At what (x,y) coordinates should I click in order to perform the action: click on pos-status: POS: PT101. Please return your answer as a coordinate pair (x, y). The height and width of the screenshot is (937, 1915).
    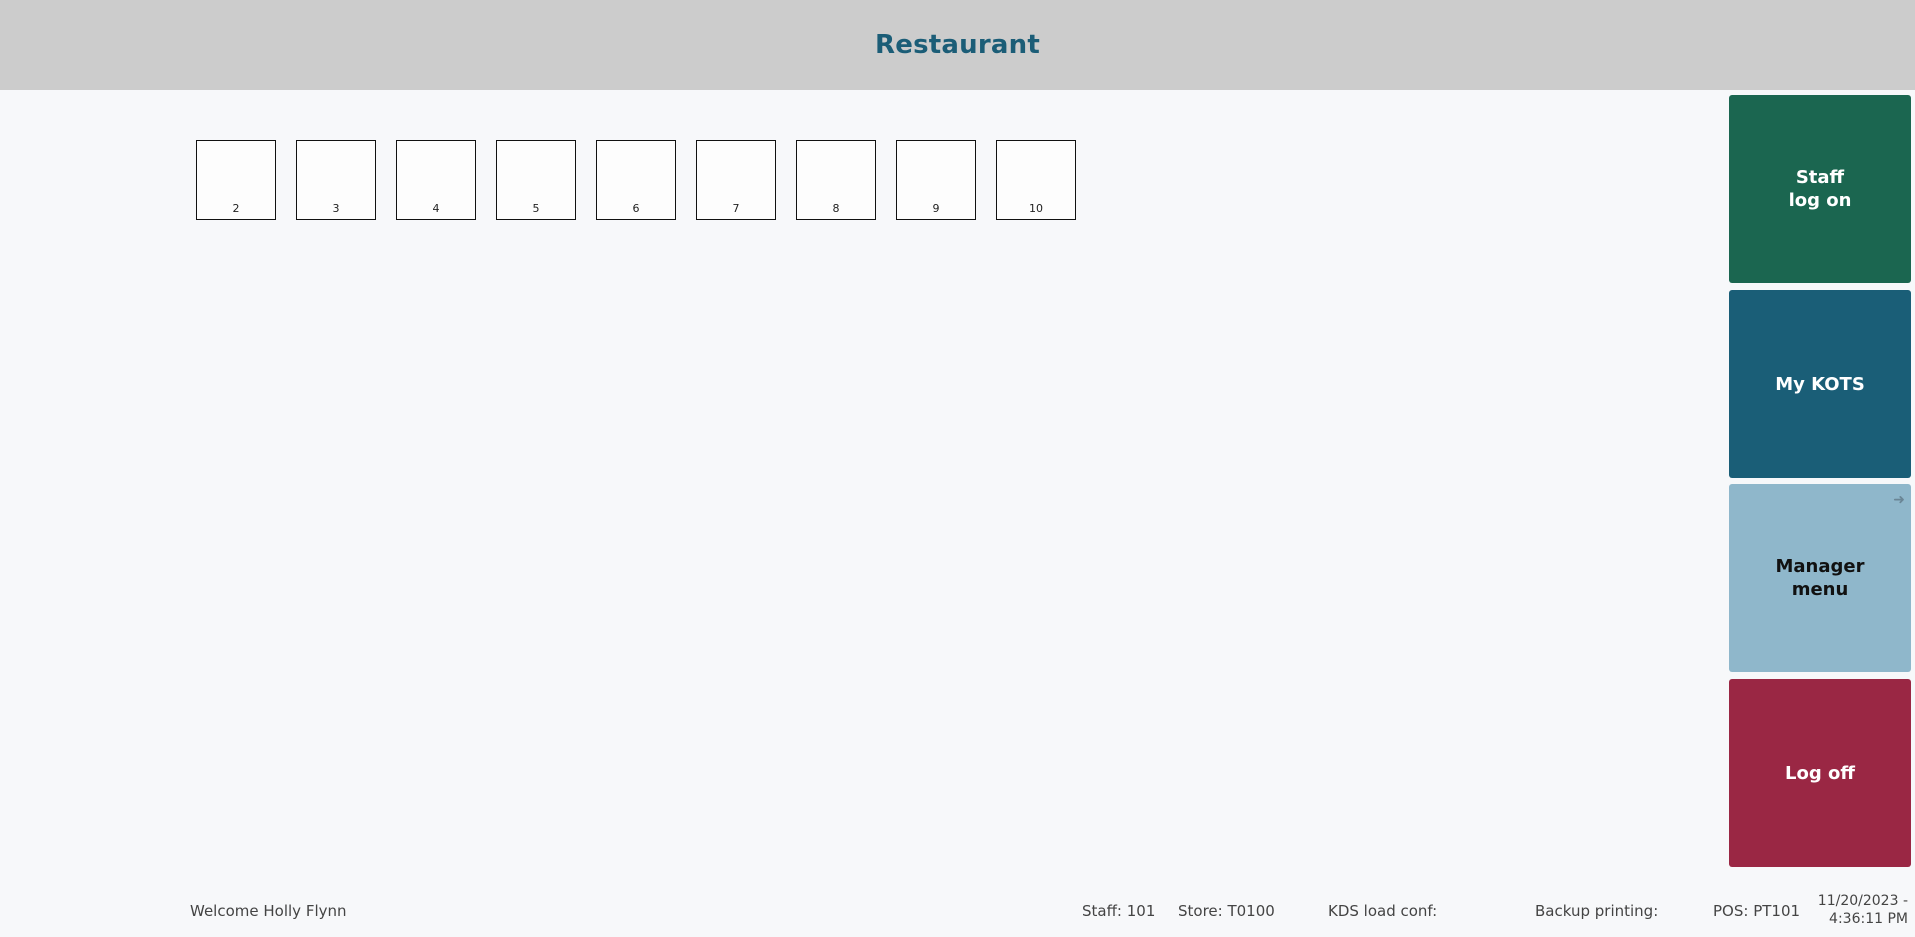
    Looking at the image, I should click on (1757, 911).